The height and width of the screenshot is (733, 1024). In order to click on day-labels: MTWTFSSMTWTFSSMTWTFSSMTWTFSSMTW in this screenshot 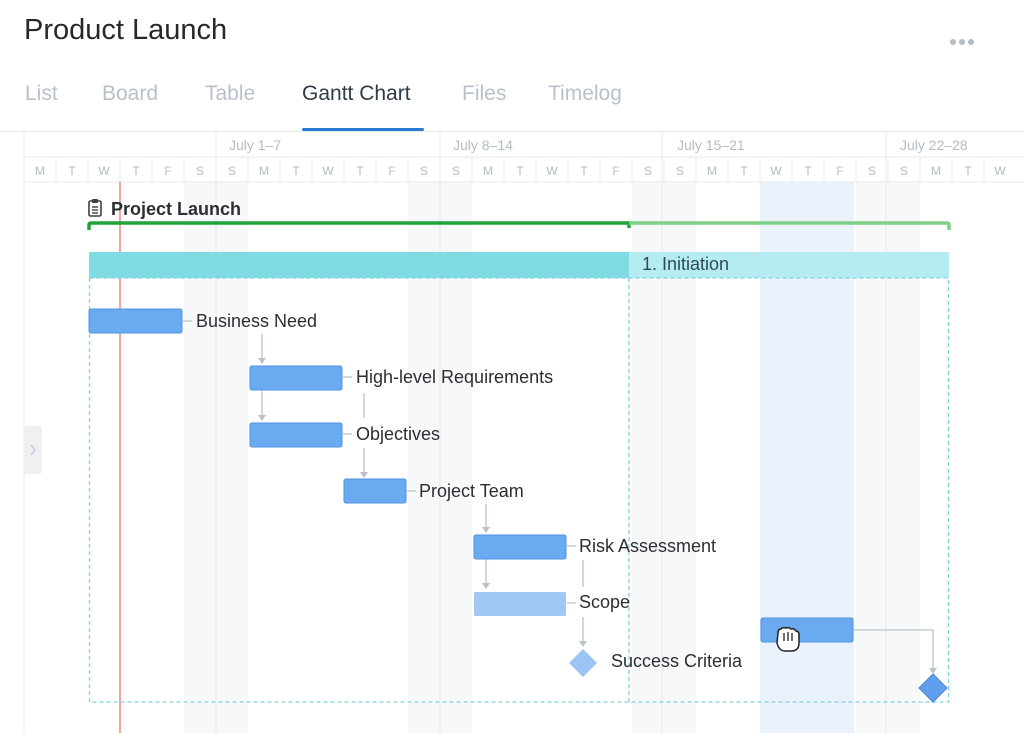, I will do `click(520, 171)`.